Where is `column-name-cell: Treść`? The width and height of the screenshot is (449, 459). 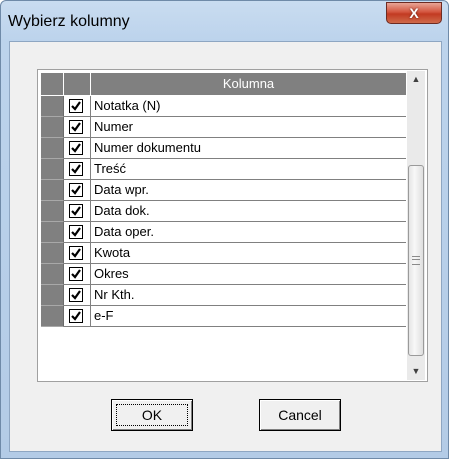 column-name-cell: Treść is located at coordinates (248, 169).